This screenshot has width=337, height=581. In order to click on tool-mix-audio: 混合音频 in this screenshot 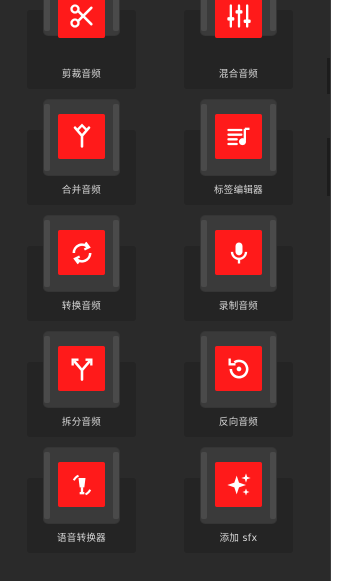, I will do `click(238, 44)`.